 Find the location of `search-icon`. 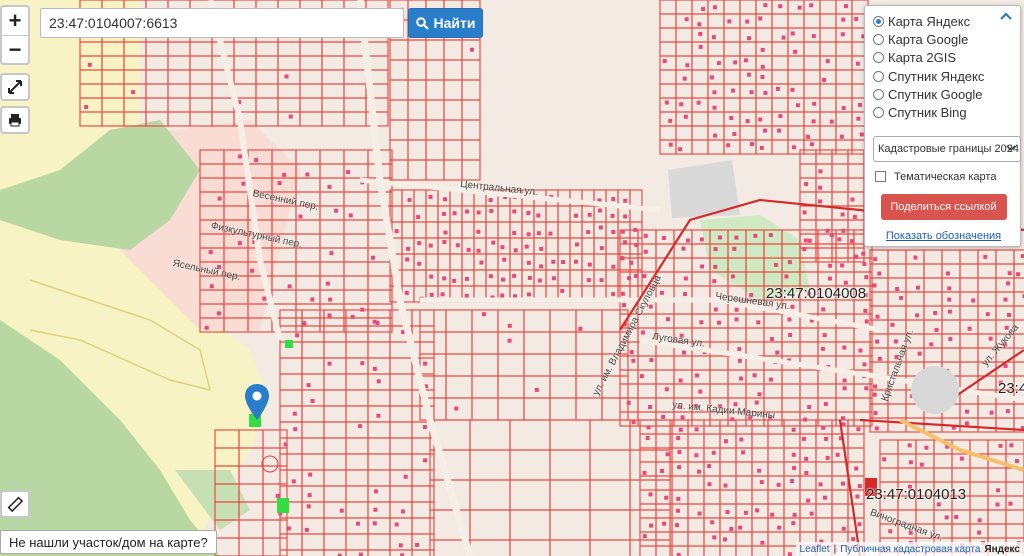

search-icon is located at coordinates (422, 23).